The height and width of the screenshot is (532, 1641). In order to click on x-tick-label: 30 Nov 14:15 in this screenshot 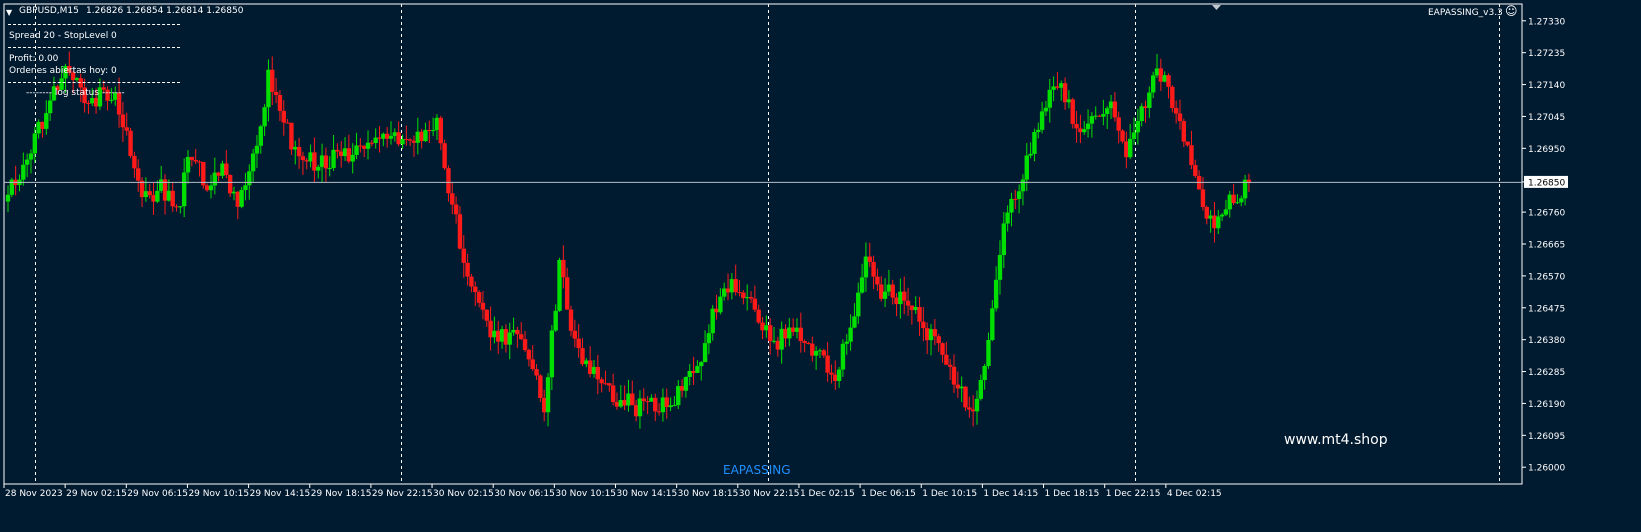, I will do `click(647, 494)`.